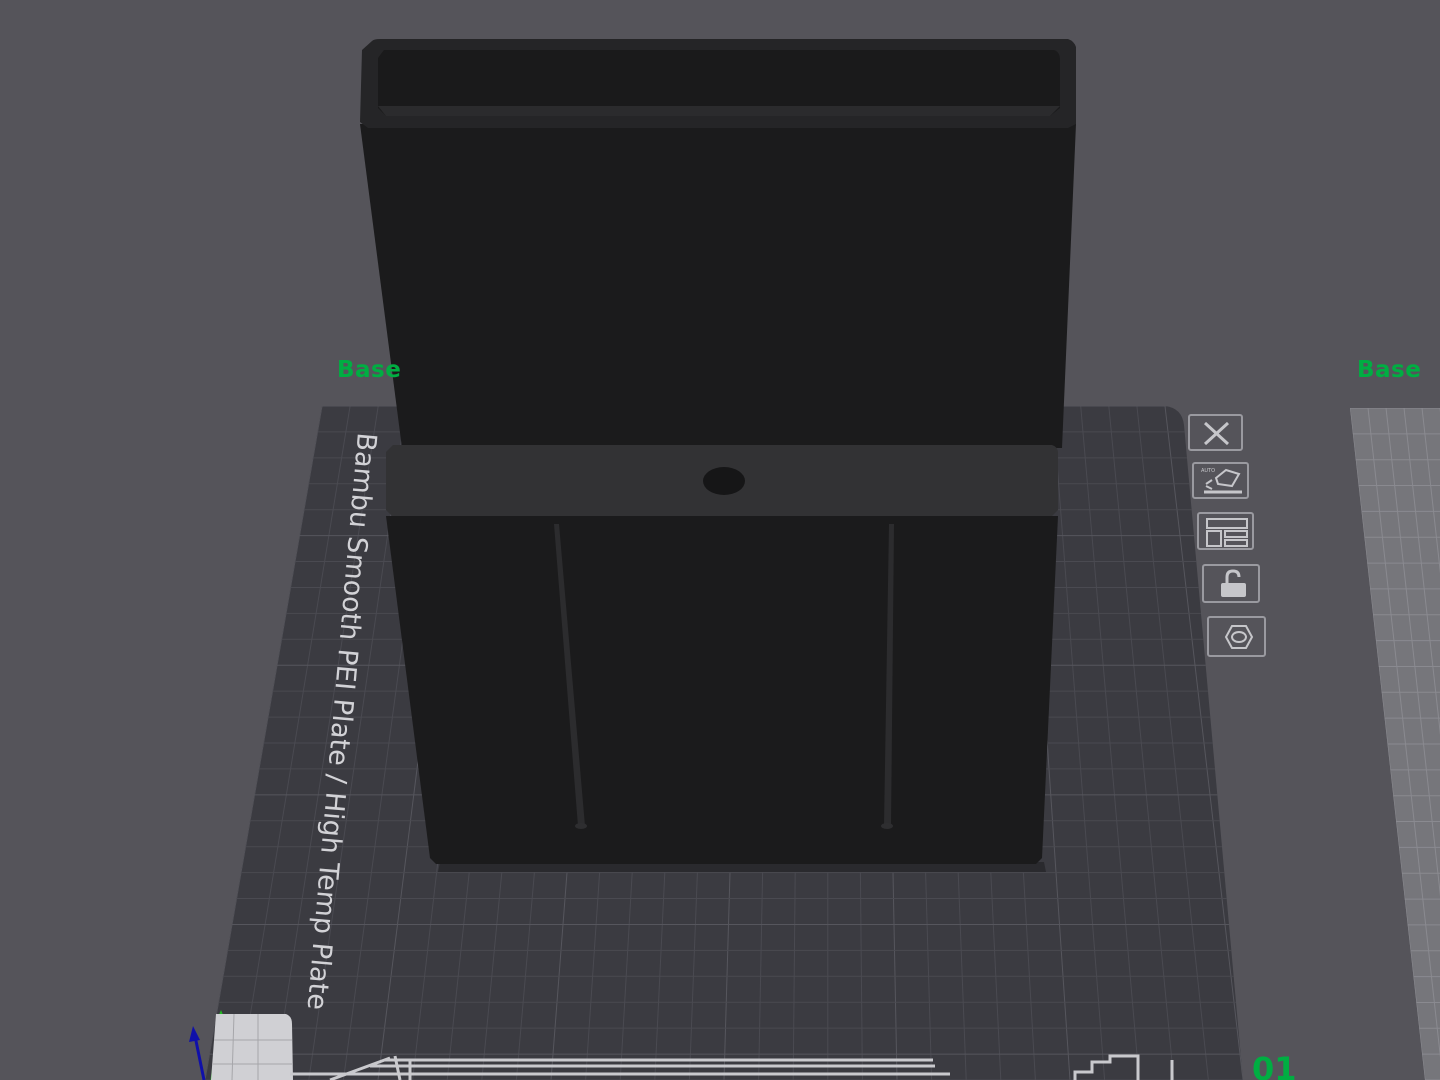 The height and width of the screenshot is (1080, 1440). Describe the element at coordinates (1233, 583) in the screenshot. I see `lock-icon` at that location.